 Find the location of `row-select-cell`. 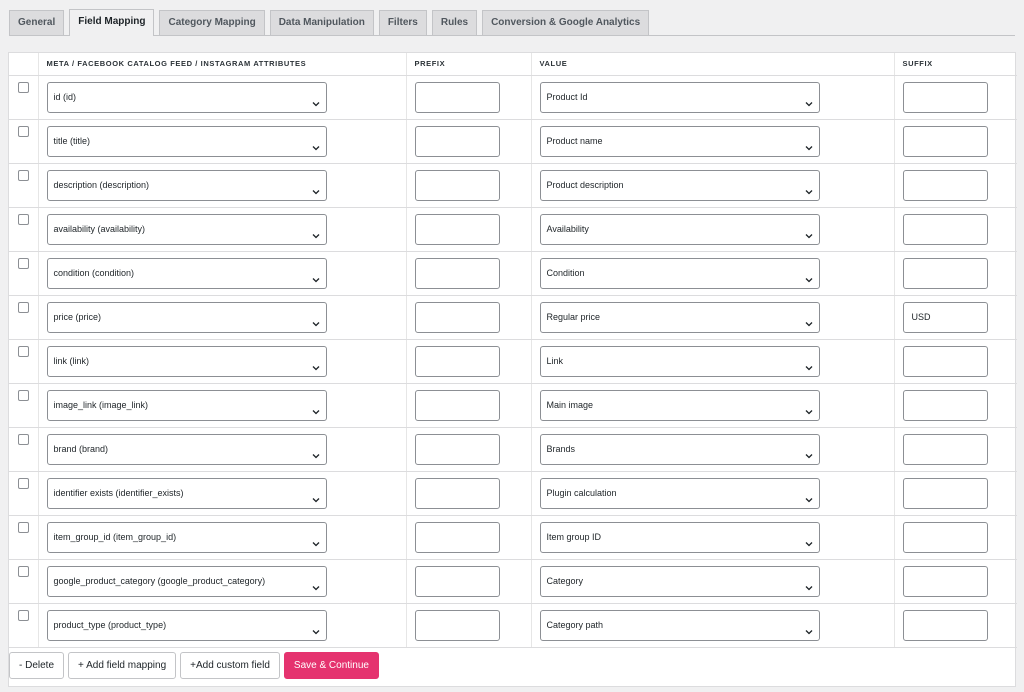

row-select-cell is located at coordinates (24, 581).